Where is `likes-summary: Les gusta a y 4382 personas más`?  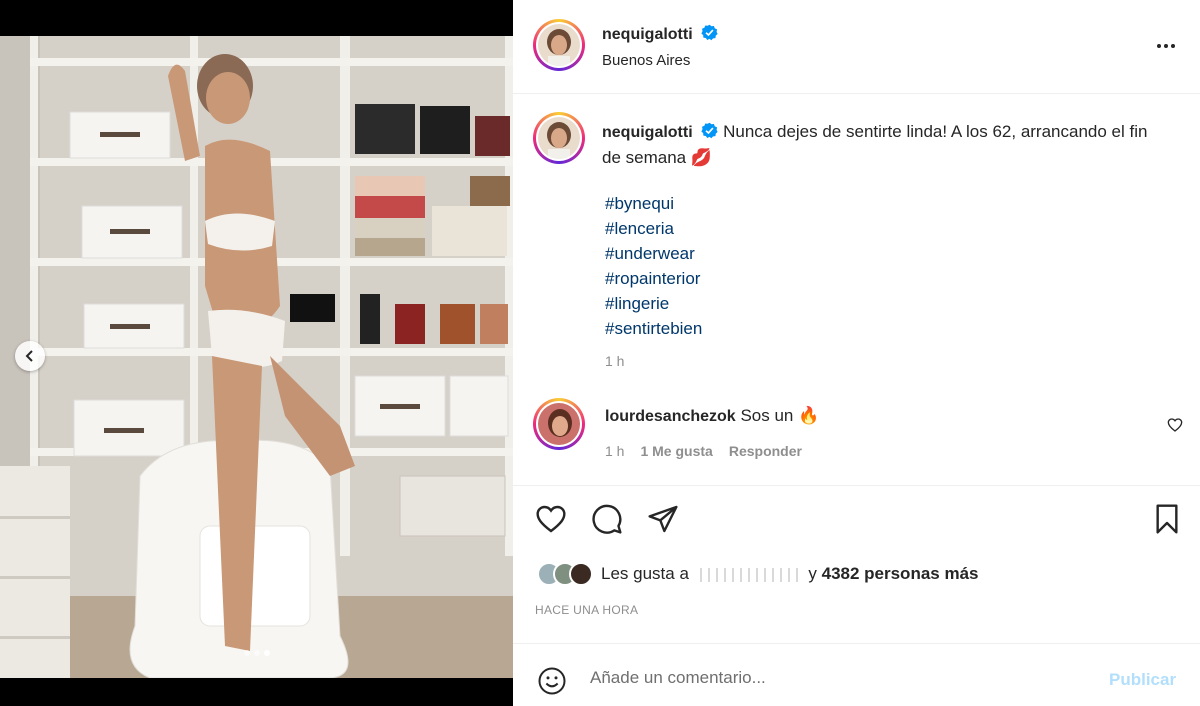
likes-summary: Les gusta a y 4382 personas más is located at coordinates (758, 574).